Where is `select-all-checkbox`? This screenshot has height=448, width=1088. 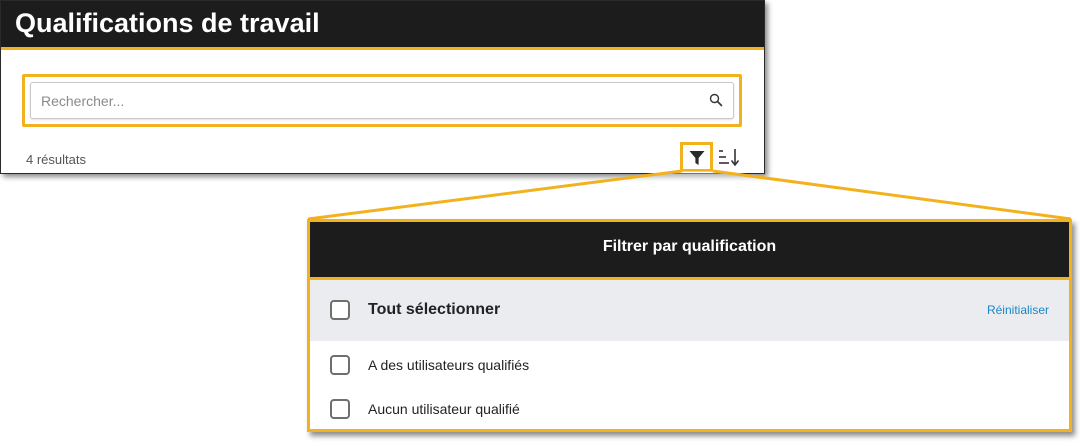 select-all-checkbox is located at coordinates (340, 310).